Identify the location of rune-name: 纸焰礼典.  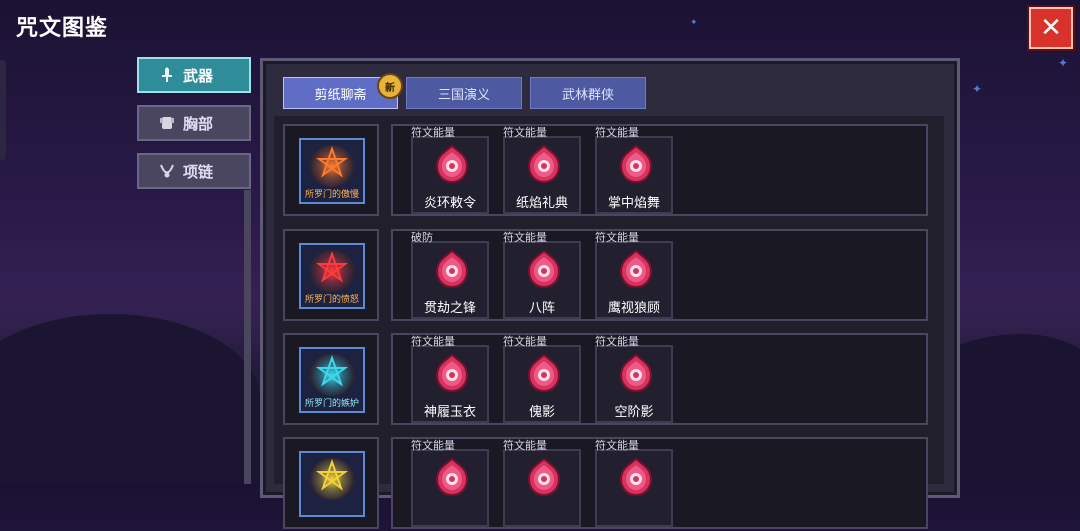
(541, 203).